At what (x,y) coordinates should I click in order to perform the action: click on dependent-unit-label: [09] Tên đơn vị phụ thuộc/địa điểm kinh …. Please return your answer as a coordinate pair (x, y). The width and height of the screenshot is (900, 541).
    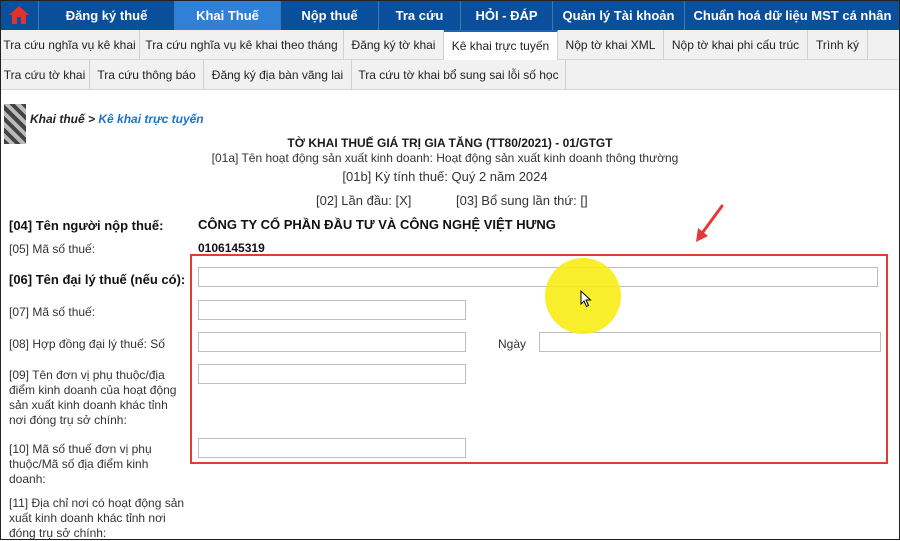
    Looking at the image, I should click on (93, 397).